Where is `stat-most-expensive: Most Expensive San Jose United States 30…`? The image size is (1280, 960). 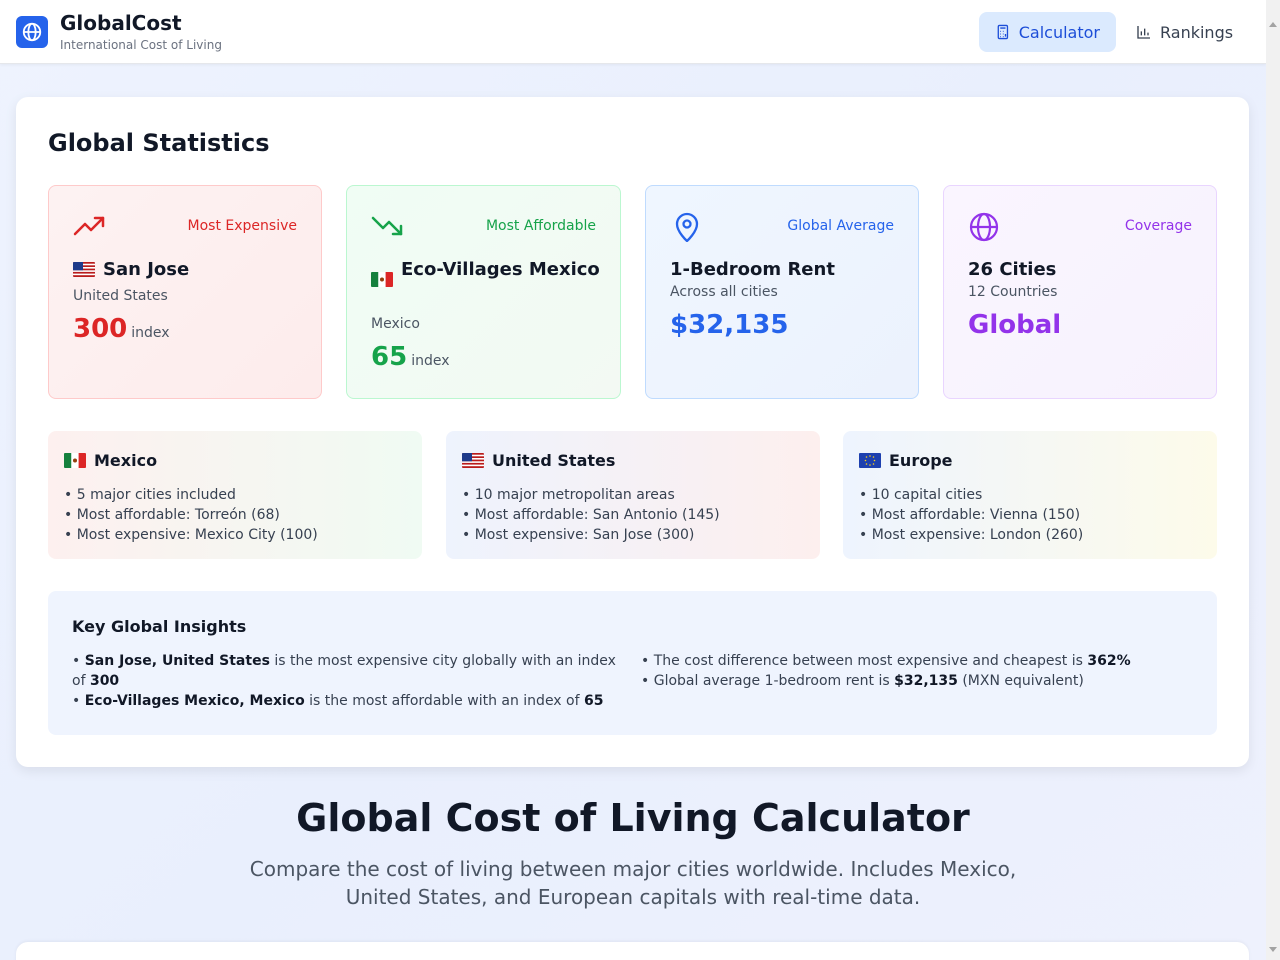
stat-most-expensive: Most Expensive San Jose United States 30… is located at coordinates (185, 292).